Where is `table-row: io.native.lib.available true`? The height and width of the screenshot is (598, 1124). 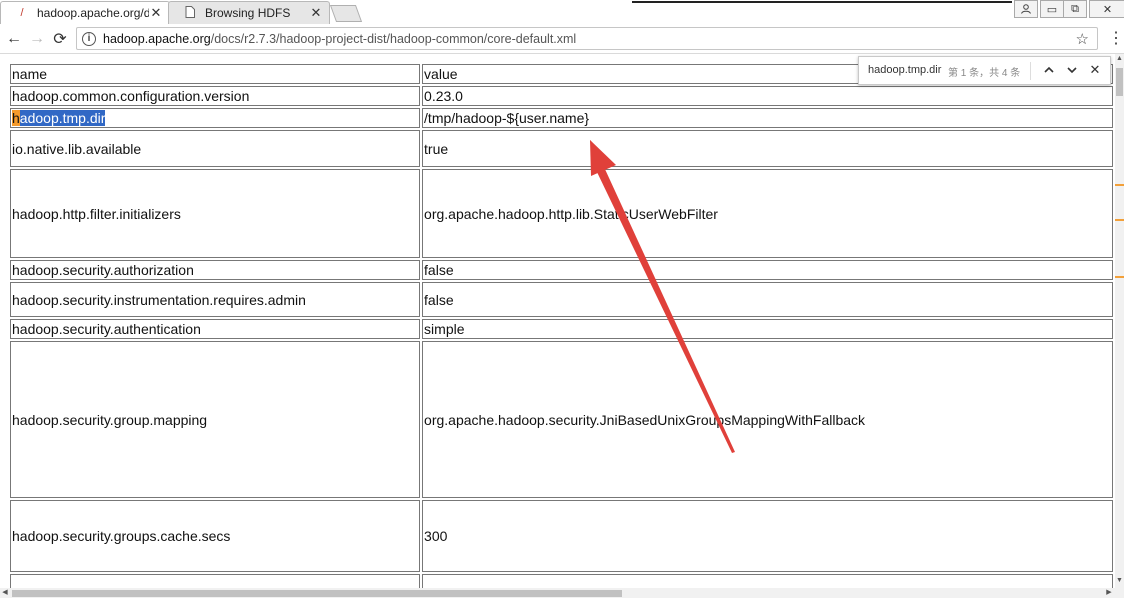
table-row: io.native.lib.available true is located at coordinates (561, 148).